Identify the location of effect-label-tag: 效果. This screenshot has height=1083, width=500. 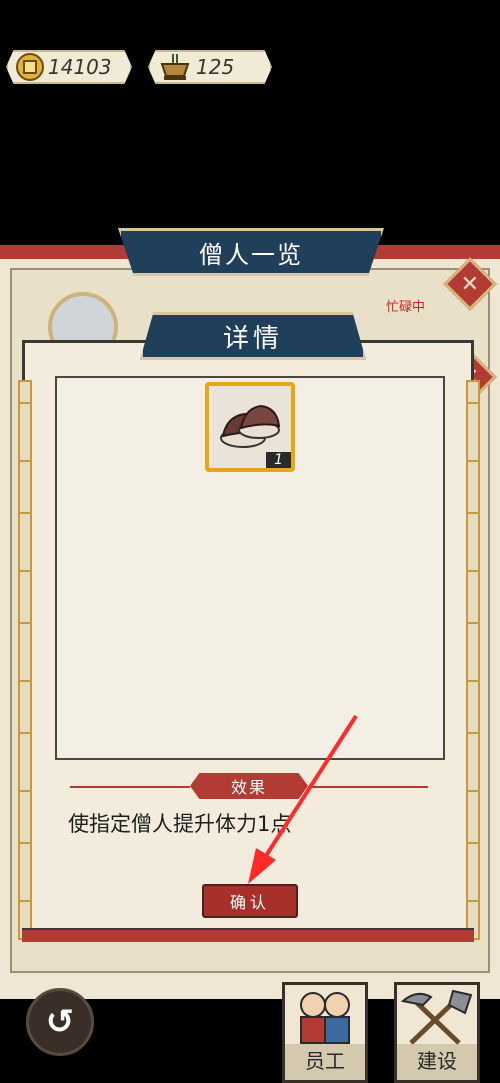
(249, 786).